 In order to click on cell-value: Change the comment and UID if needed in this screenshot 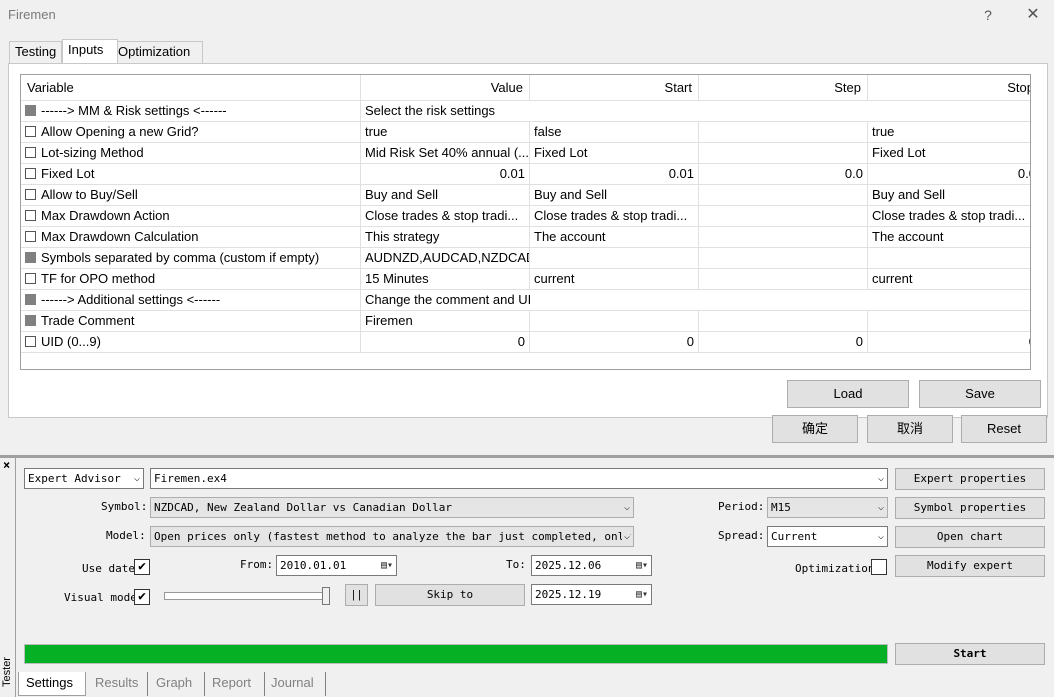, I will do `click(445, 300)`.